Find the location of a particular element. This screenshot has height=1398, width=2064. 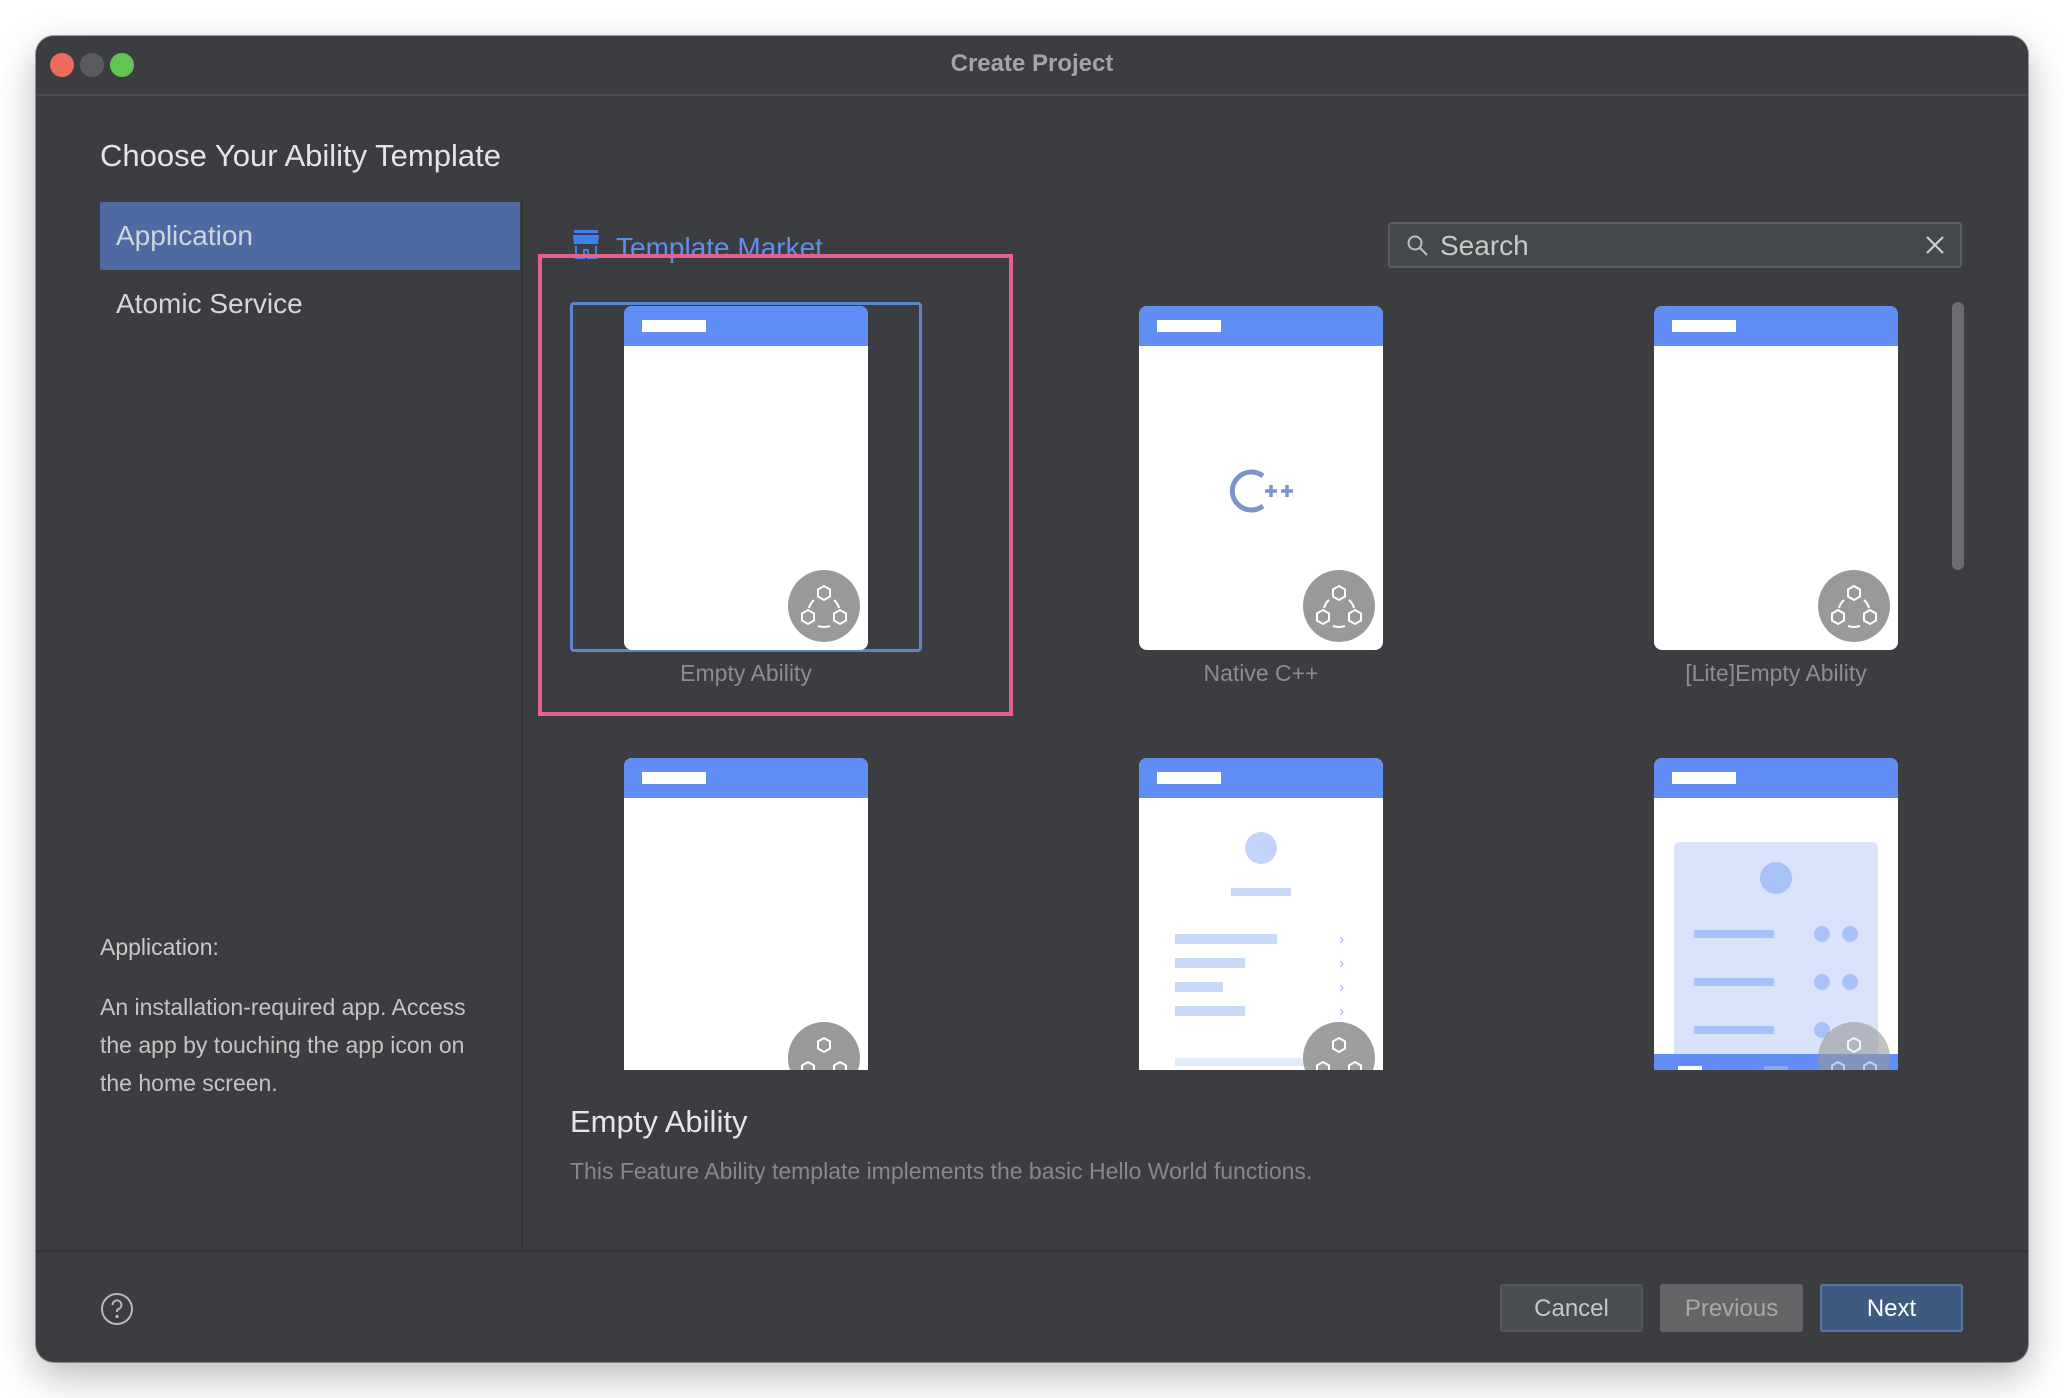

window-title: Create Project is located at coordinates (1032, 63).